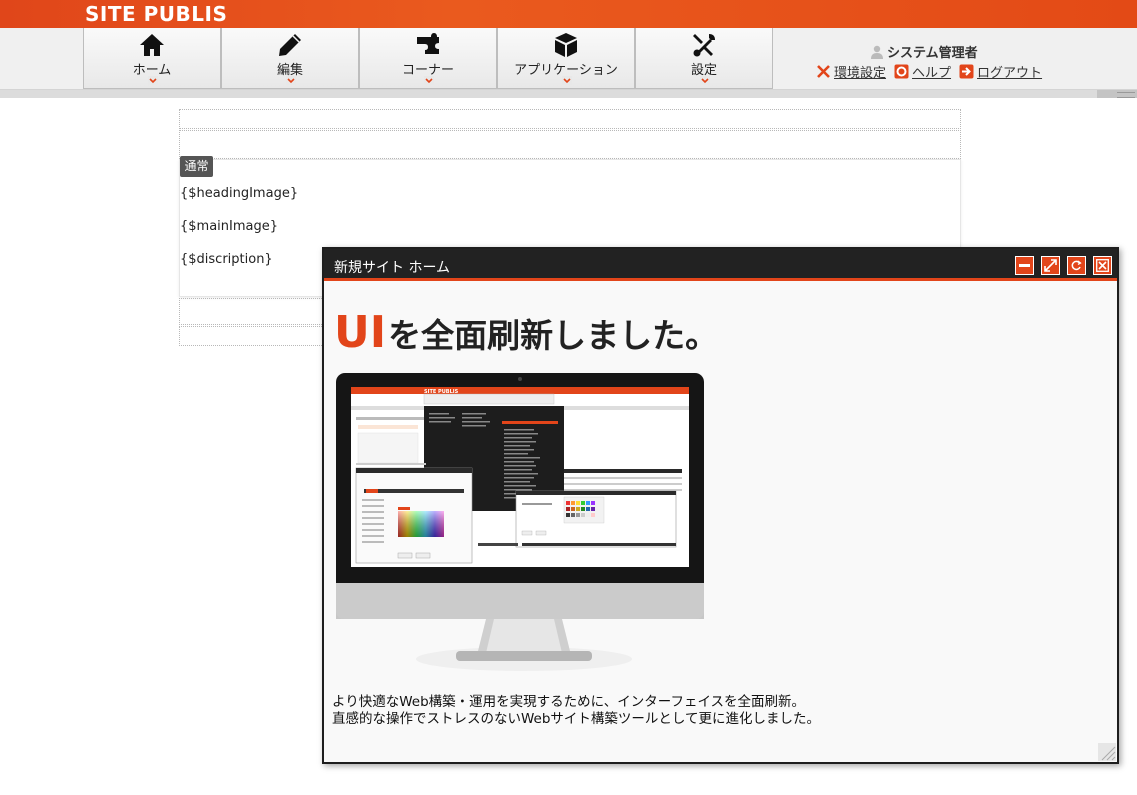 This screenshot has height=795, width=1137. Describe the element at coordinates (1117, 94) in the screenshot. I see `collapse-grip` at that location.